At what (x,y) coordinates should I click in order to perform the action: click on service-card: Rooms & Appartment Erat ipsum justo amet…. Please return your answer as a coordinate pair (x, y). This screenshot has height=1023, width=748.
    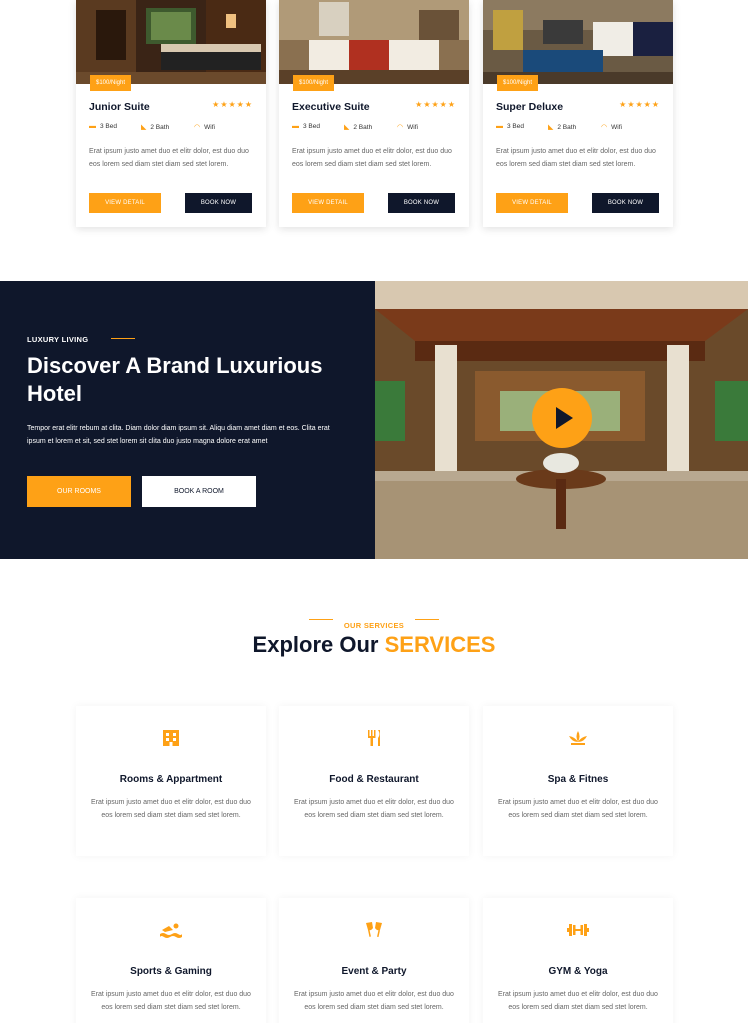
    Looking at the image, I should click on (171, 781).